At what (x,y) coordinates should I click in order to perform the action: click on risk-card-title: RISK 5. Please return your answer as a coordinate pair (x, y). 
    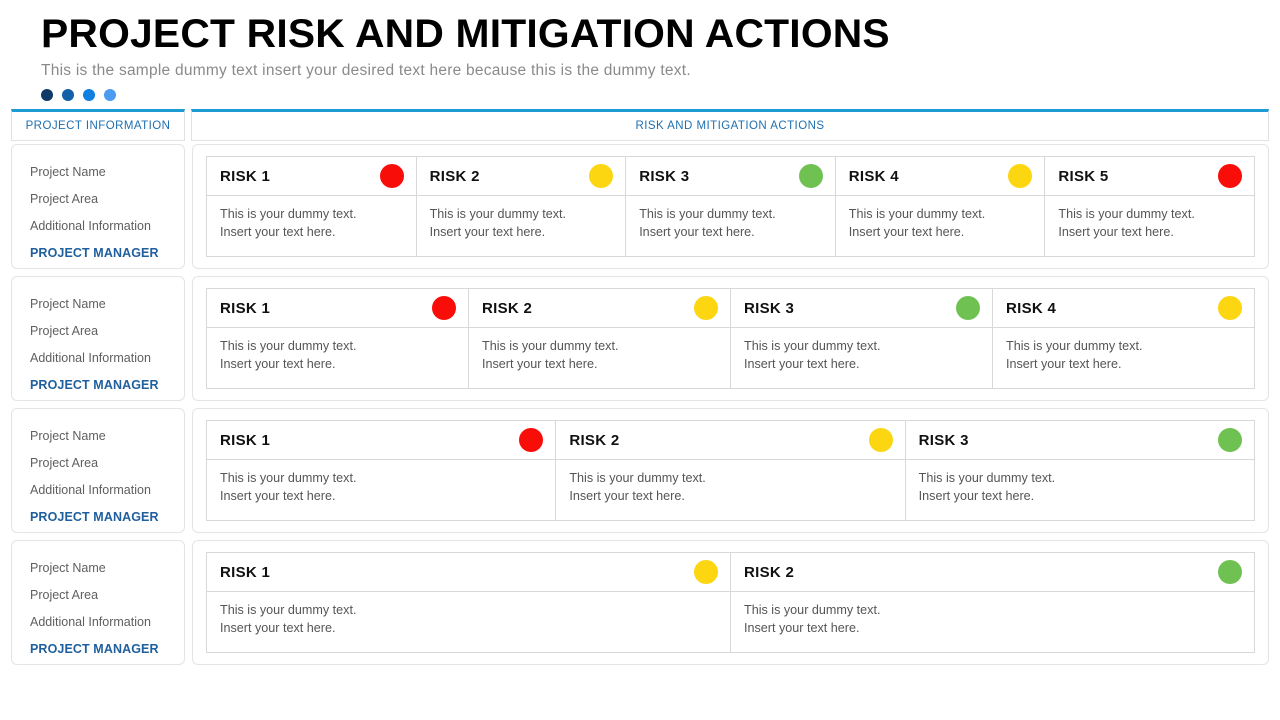
    Looking at the image, I should click on (1083, 176).